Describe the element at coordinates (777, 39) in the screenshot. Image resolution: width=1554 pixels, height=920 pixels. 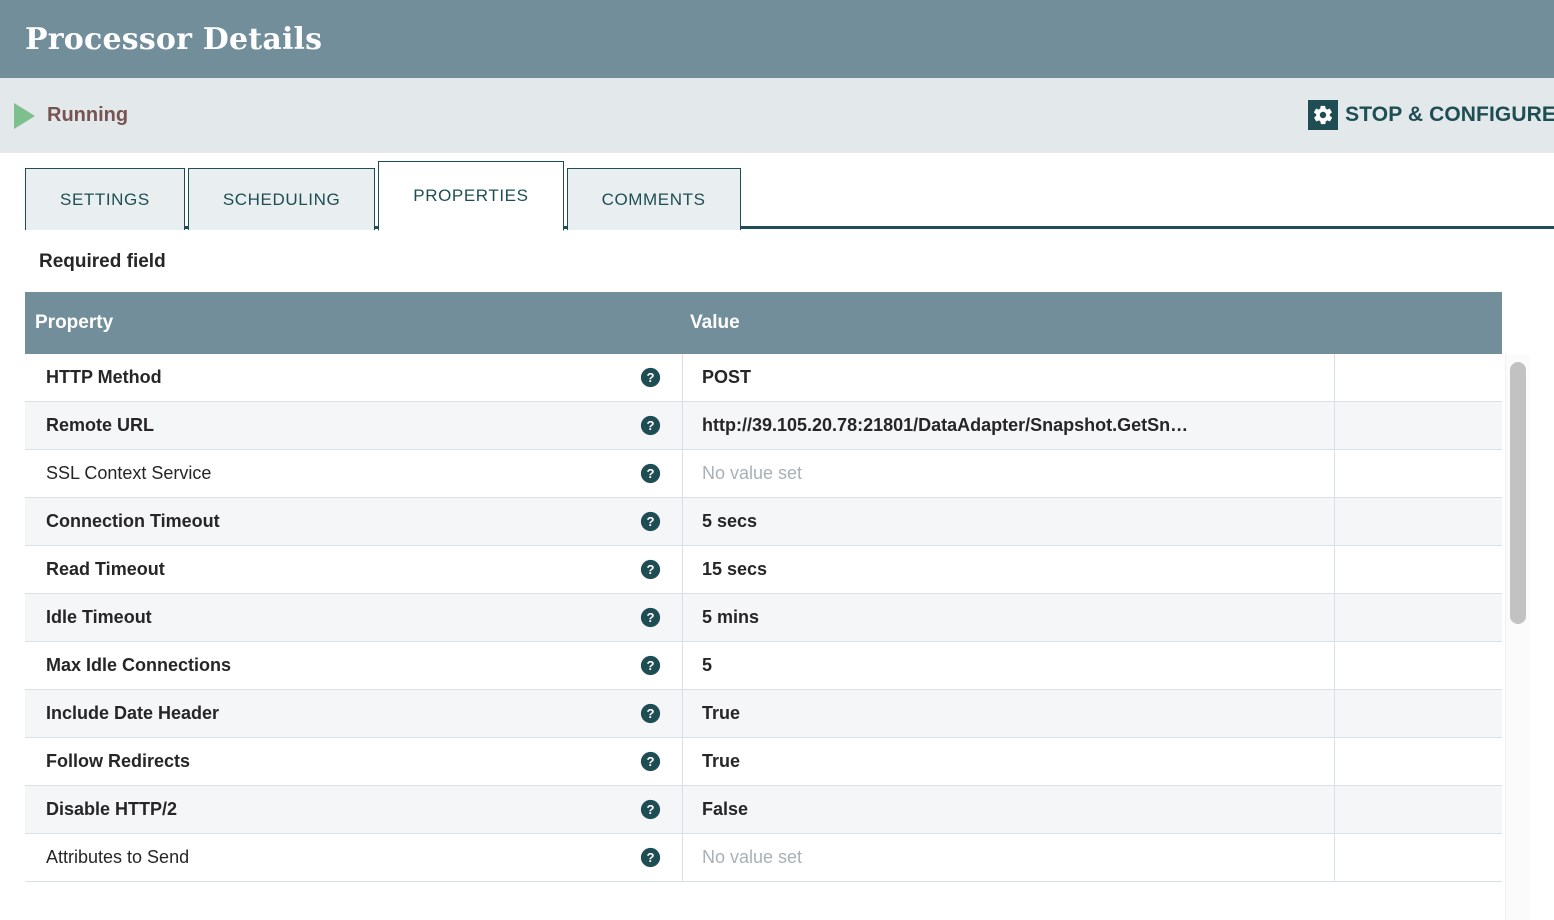
I see `dialog-title-bar: Processor Details` at that location.